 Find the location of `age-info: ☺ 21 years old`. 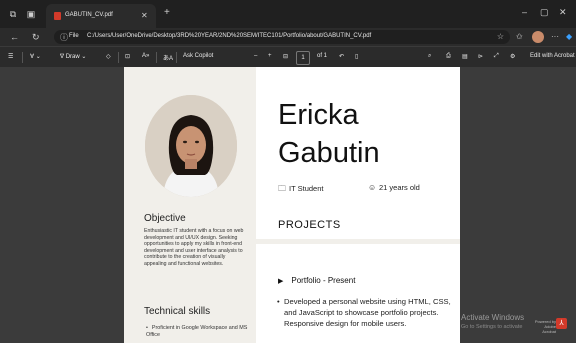

age-info: ☺ 21 years old is located at coordinates (394, 187).